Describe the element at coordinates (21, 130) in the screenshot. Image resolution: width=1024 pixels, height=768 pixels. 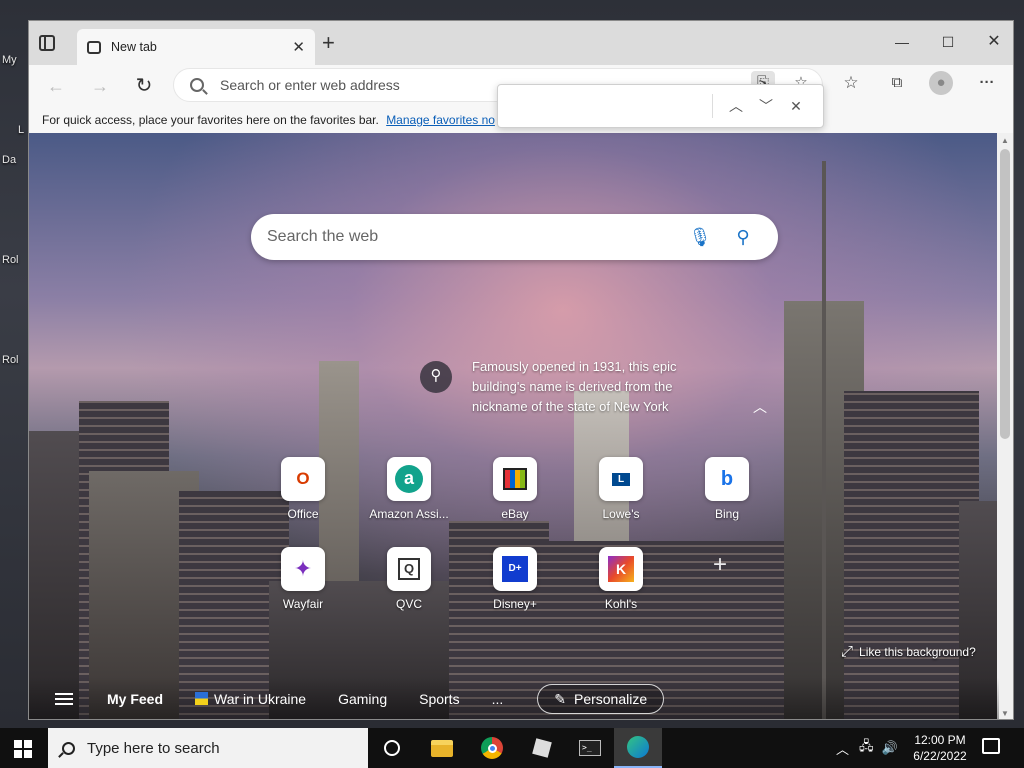
I see `desktop-icon-label: L` at that location.